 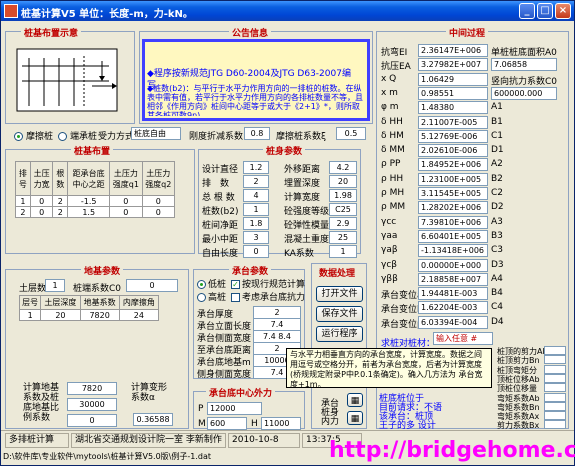 I want to click on cell: 20, so click(x=60, y=315).